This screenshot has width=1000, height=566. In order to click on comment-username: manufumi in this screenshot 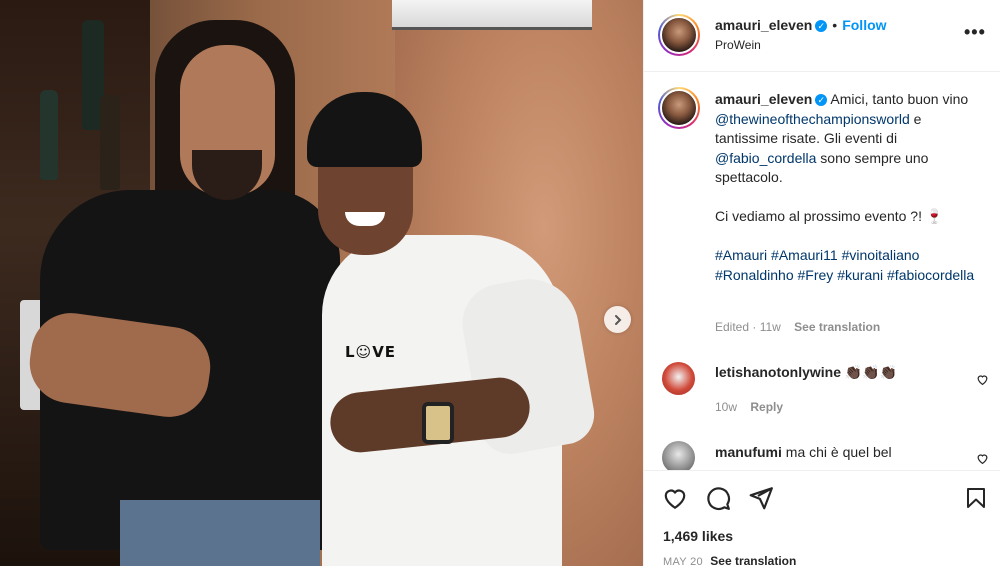, I will do `click(748, 452)`.